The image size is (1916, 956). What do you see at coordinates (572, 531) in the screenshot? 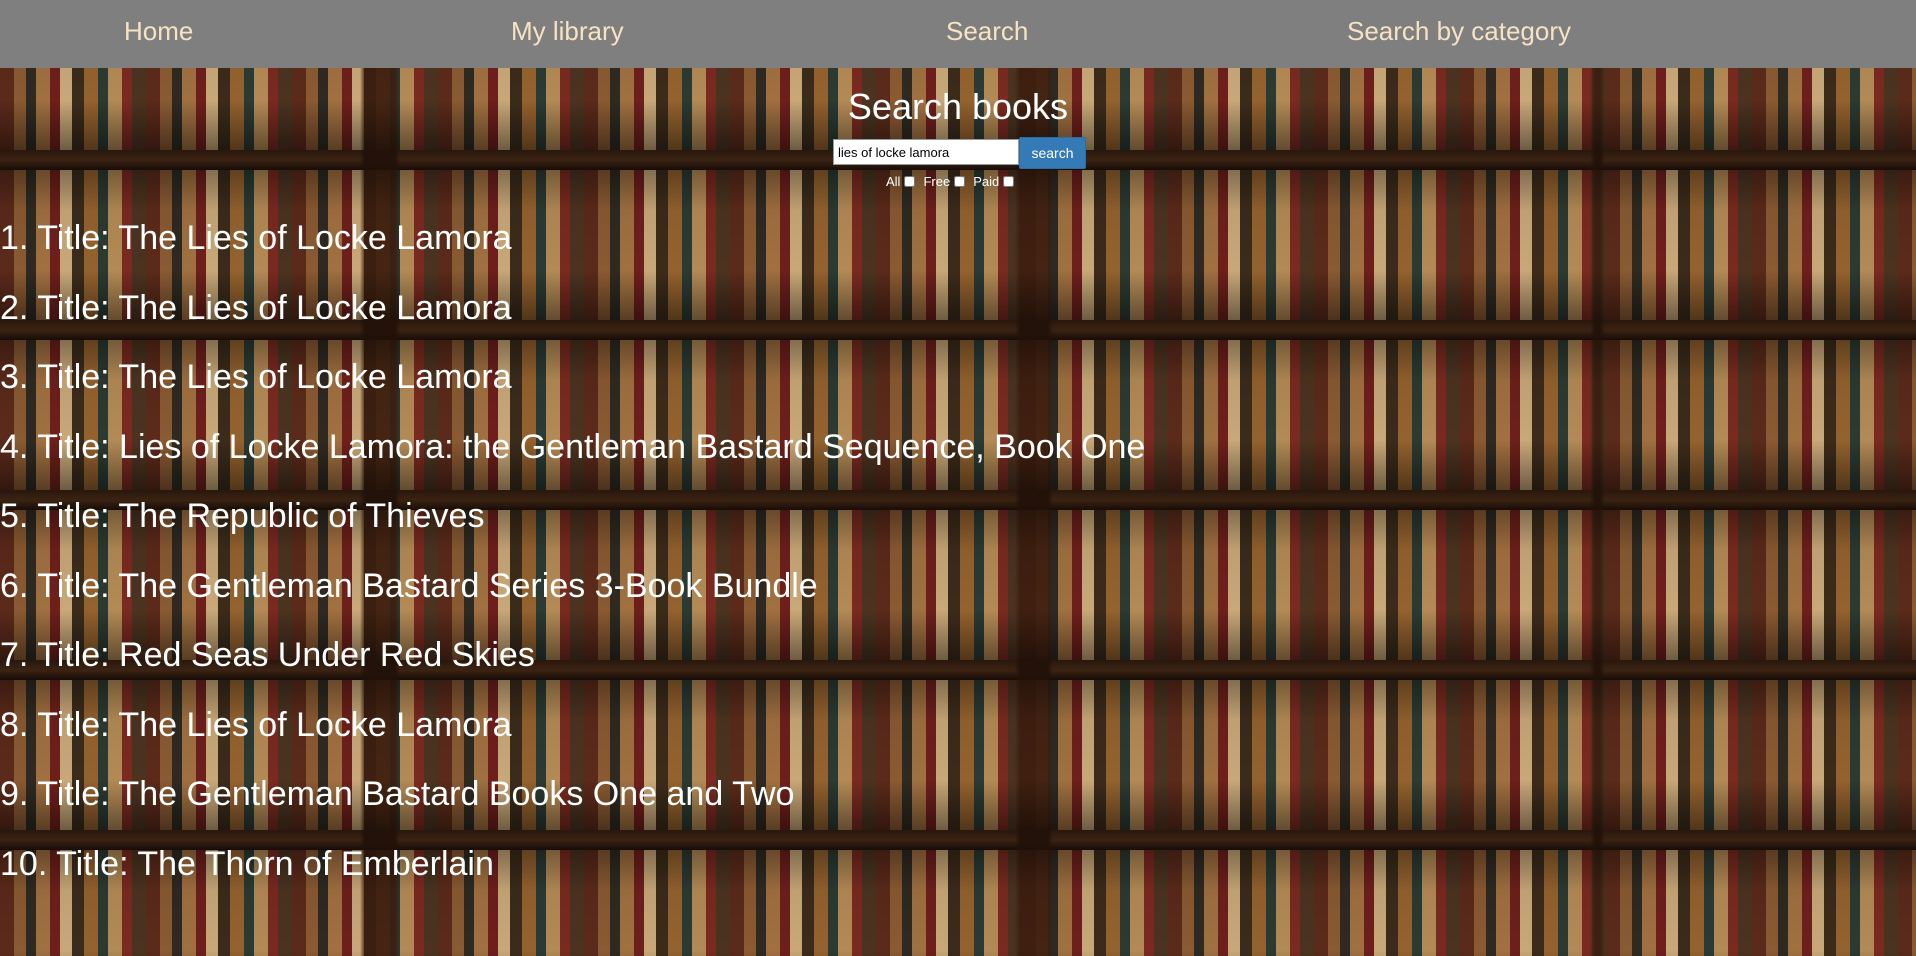
I see `result-item: 5. Title: The Republic of Thieves` at bounding box center [572, 531].